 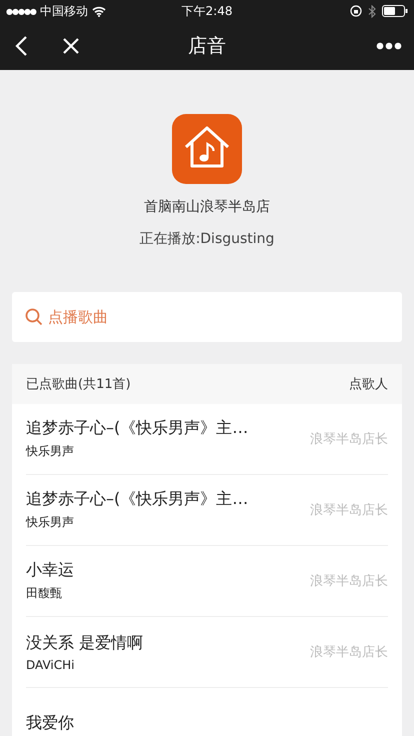 What do you see at coordinates (207, 239) in the screenshot?
I see `now-playing-text: 正在播放:Disgusting` at bounding box center [207, 239].